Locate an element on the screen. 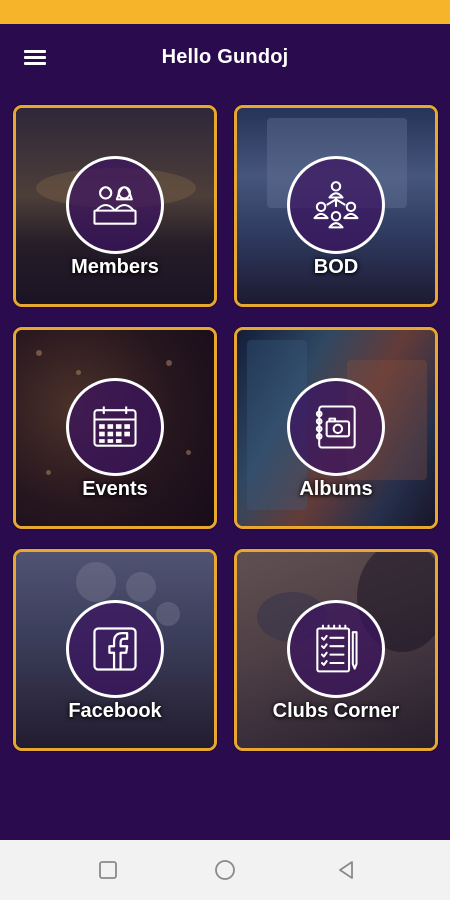 The width and height of the screenshot is (450, 900). home-button is located at coordinates (225, 870).